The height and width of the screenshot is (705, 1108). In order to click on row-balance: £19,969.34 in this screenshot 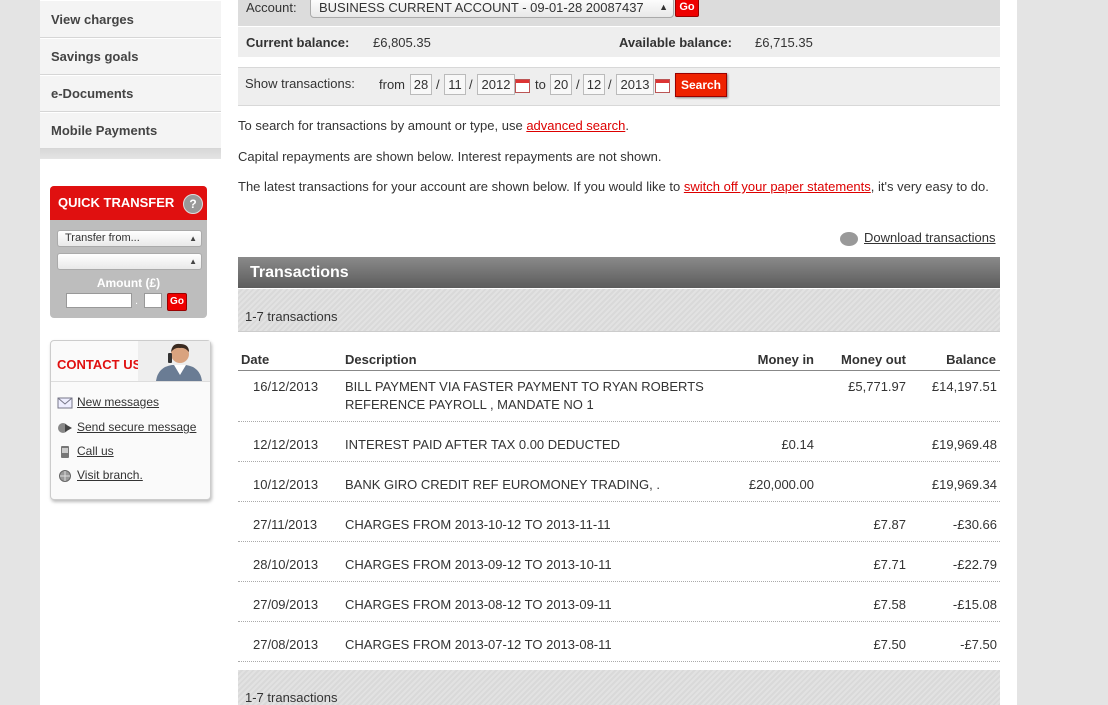, I will do `click(964, 484)`.